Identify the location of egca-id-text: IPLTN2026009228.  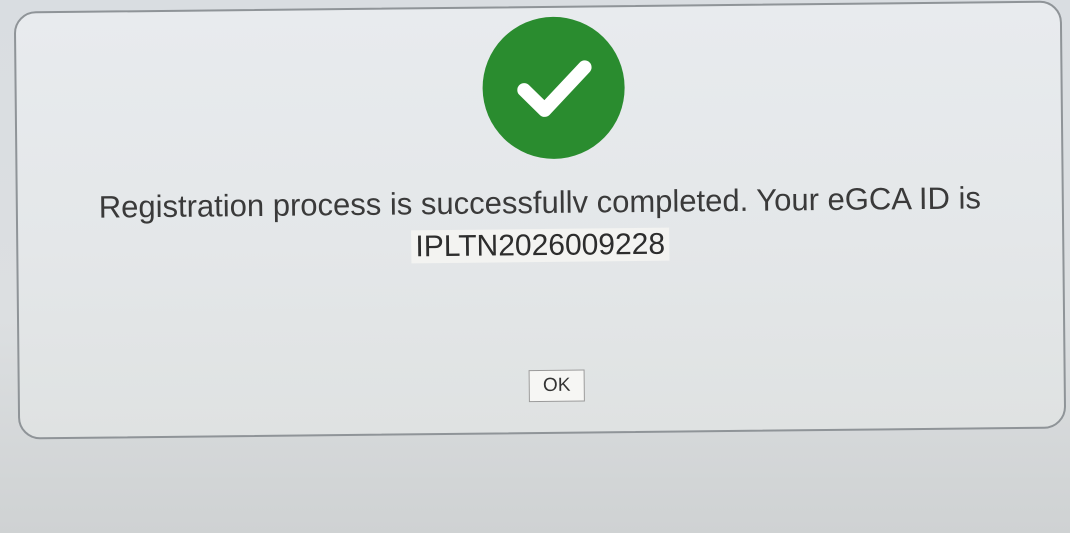
(540, 245).